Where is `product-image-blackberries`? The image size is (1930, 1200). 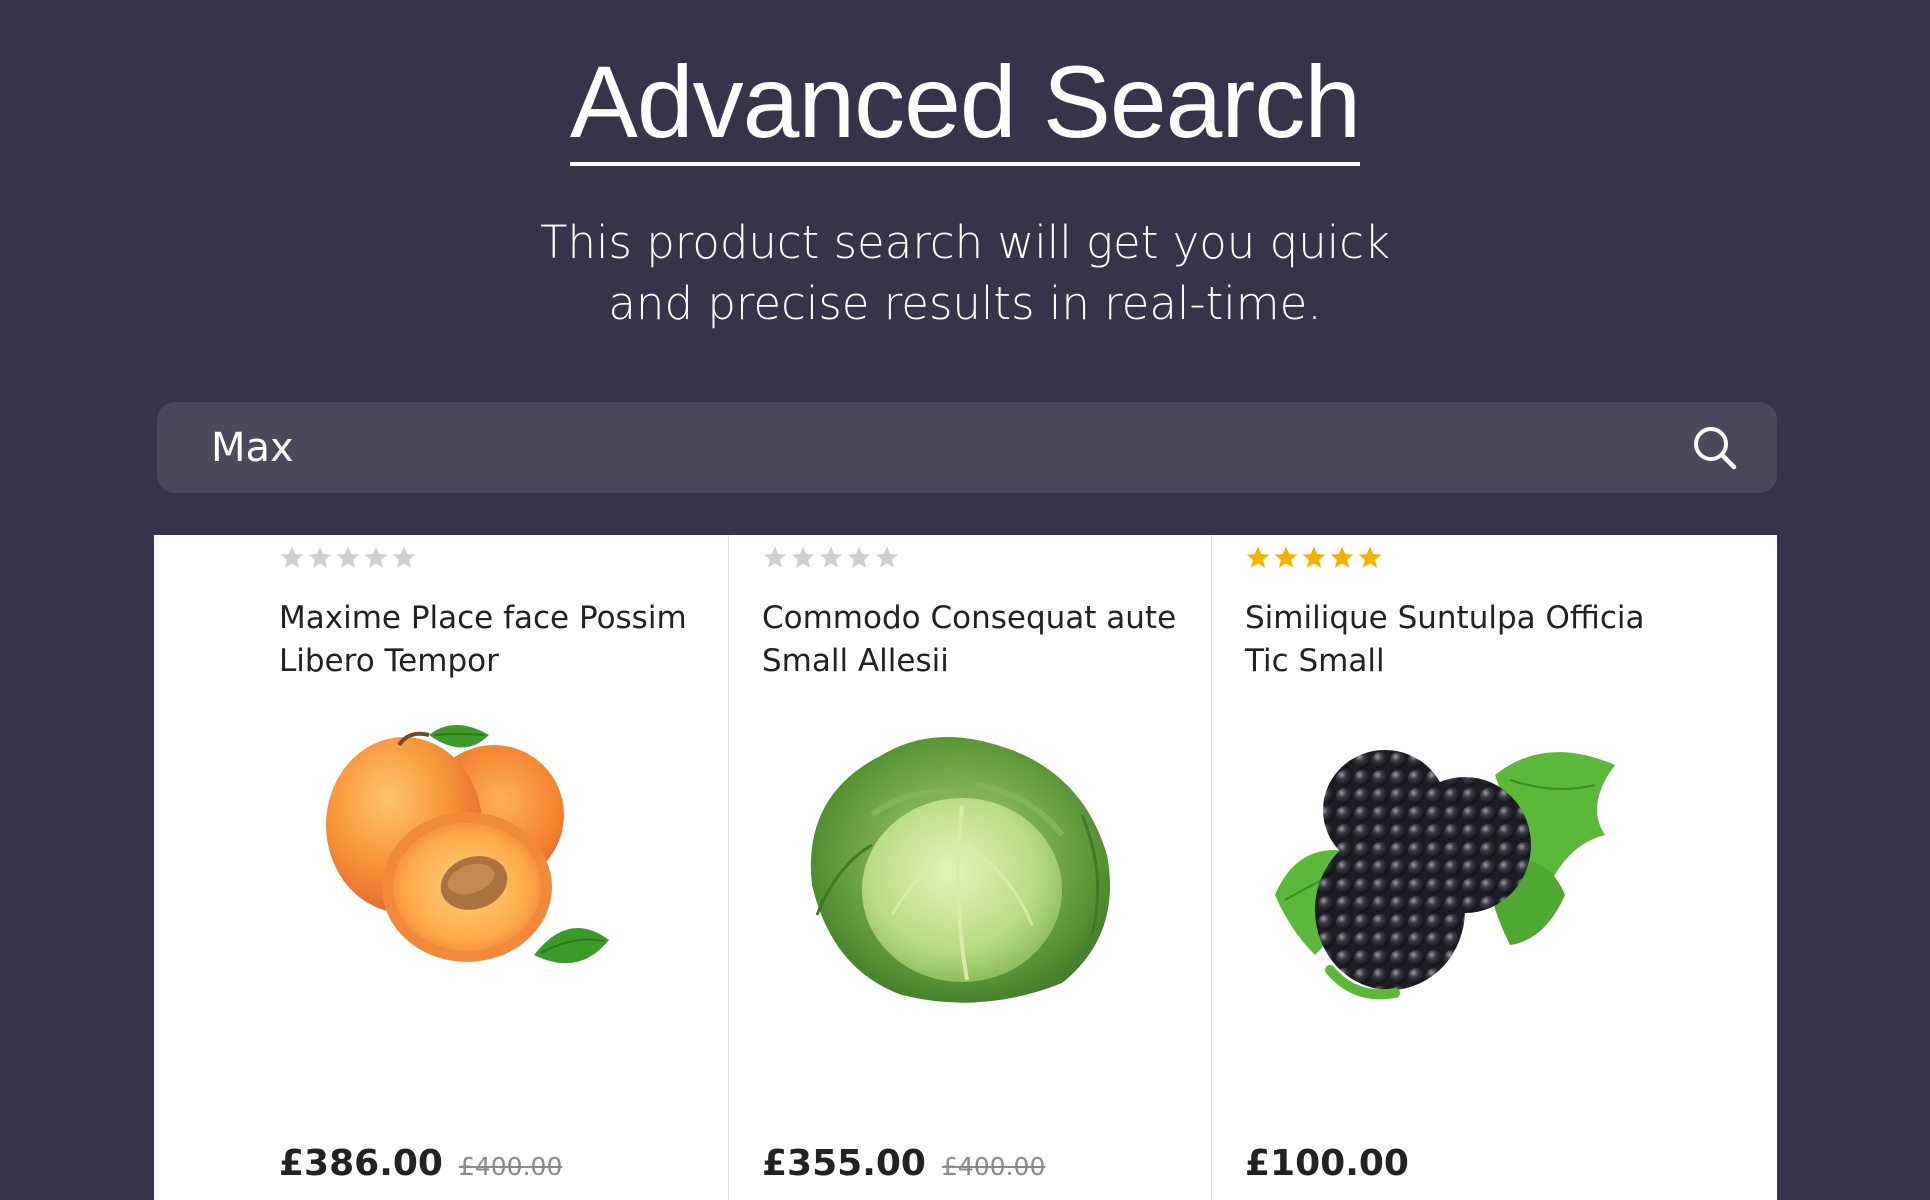 product-image-blackberries is located at coordinates (1450, 865).